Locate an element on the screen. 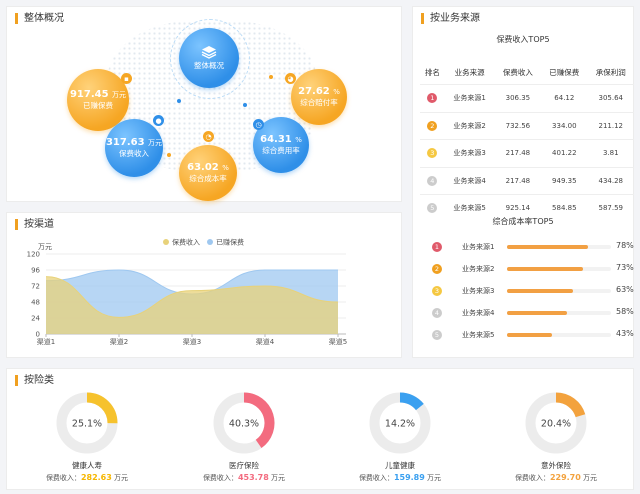  combined-loss-ratio-value: 27.62 is located at coordinates (314, 91).